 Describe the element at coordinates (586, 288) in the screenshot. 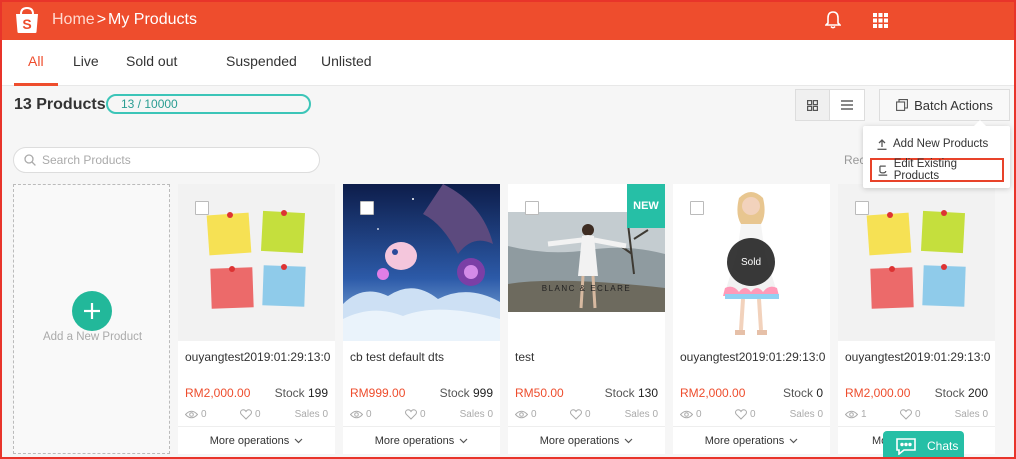

I see `image-brand-text: BLANC & ECLARE` at that location.